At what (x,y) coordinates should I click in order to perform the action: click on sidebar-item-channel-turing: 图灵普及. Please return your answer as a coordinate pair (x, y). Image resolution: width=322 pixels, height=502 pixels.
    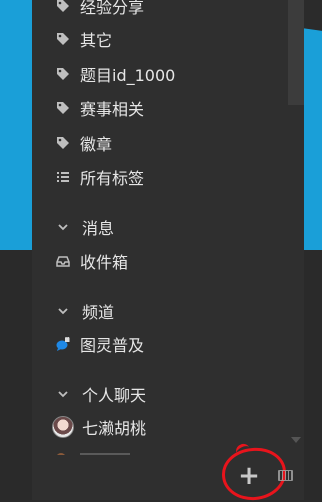
    Looking at the image, I should click on (157, 344).